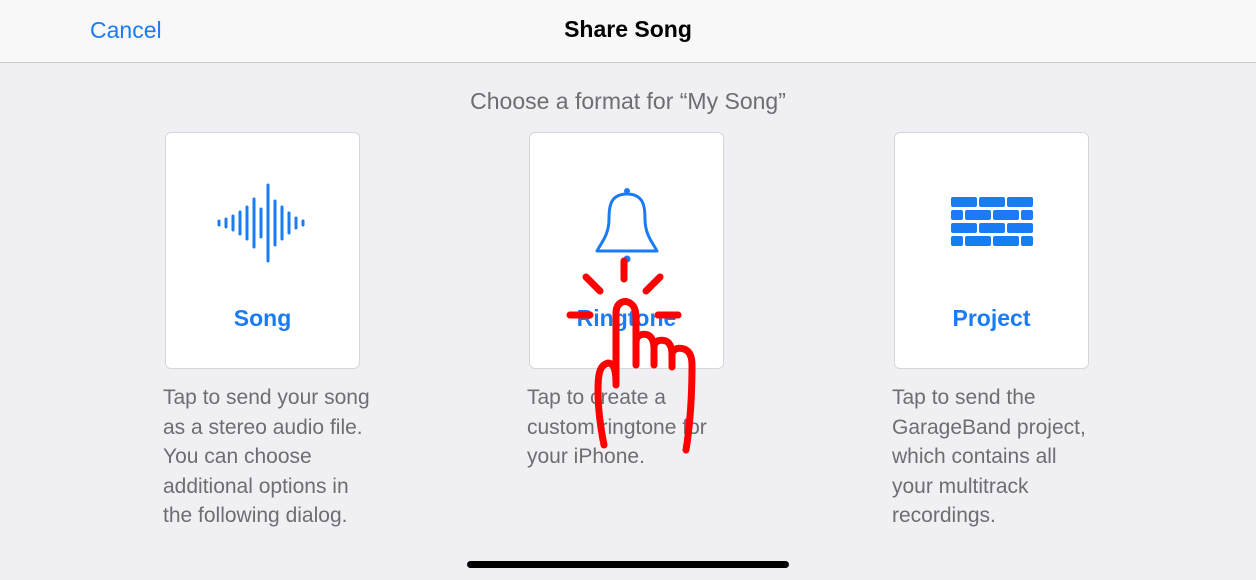 This screenshot has width=1256, height=580. What do you see at coordinates (262, 225) in the screenshot?
I see `waveform-icon` at bounding box center [262, 225].